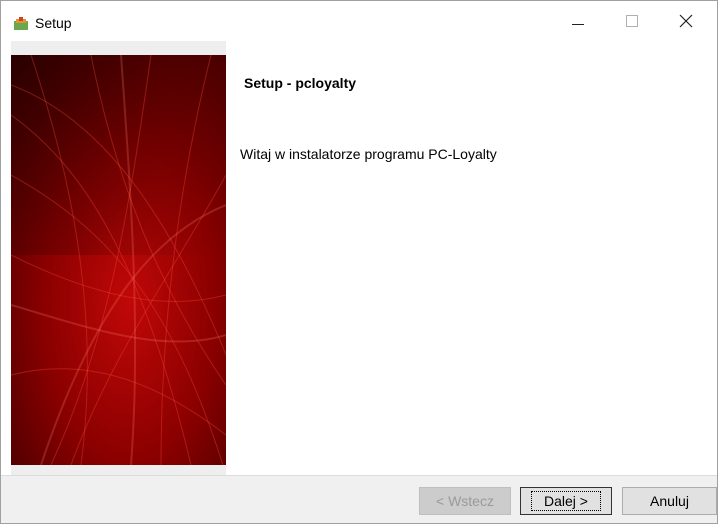 The width and height of the screenshot is (718, 524). Describe the element at coordinates (118, 470) in the screenshot. I see `banner-bottom-shade` at that location.